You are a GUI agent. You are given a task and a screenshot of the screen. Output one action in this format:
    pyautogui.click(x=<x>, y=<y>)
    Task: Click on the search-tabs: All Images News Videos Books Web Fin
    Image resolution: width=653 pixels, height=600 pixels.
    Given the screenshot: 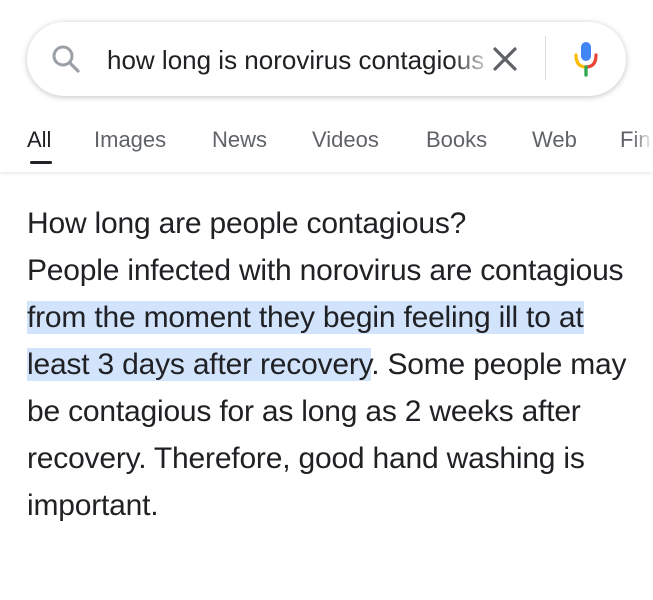 What is the action you would take?
    pyautogui.click(x=326, y=142)
    